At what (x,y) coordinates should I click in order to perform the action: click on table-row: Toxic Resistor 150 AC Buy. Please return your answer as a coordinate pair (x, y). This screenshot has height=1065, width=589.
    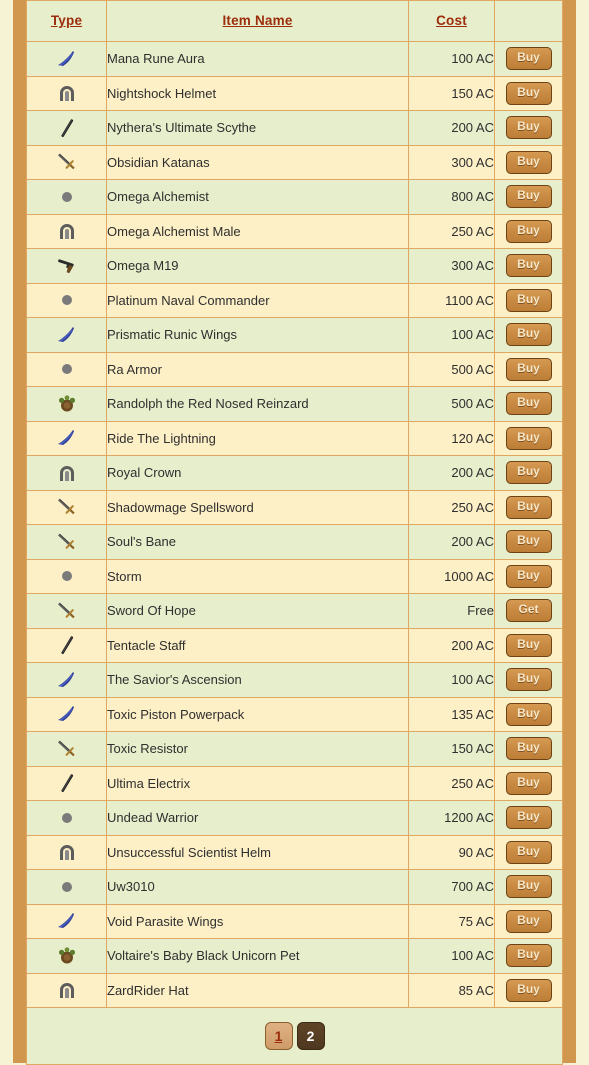
    Looking at the image, I should click on (294, 749).